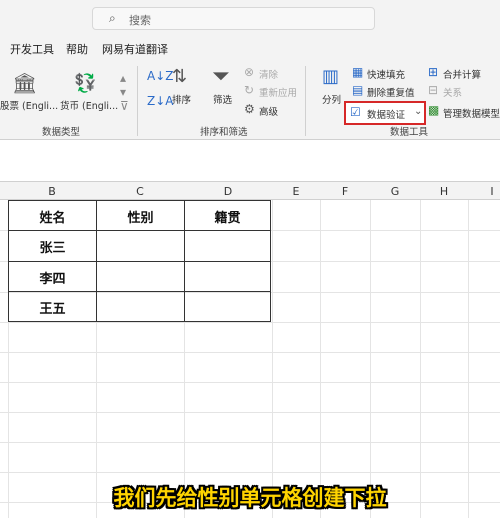  I want to click on remove-duplicates-button: 删除重复值, so click(391, 92).